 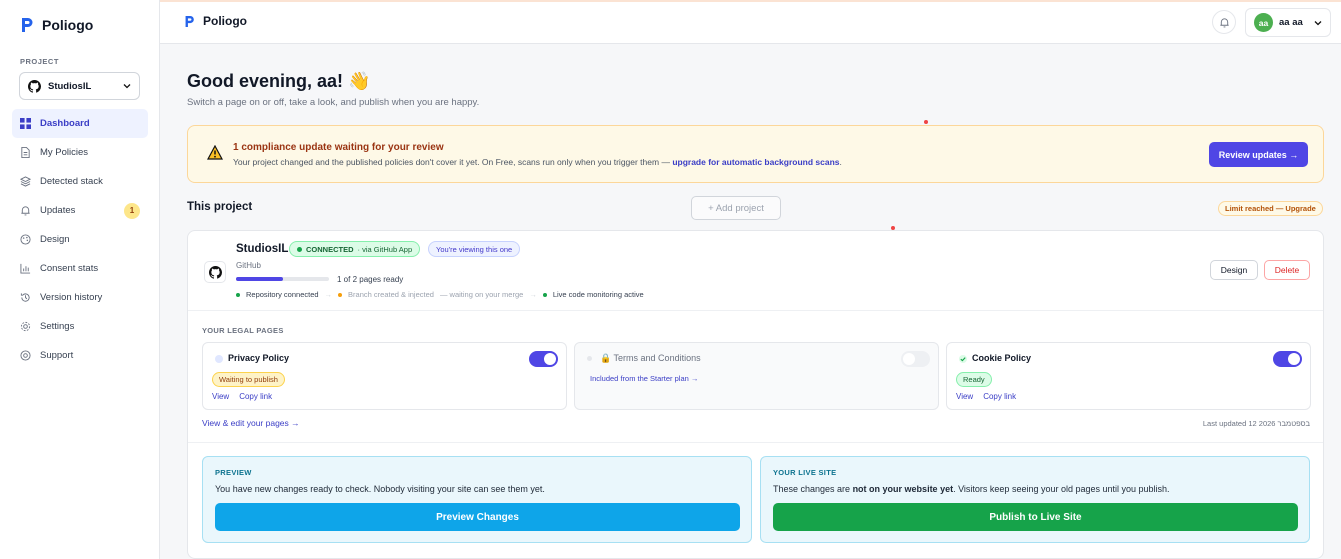 I want to click on sidebar-item-design: Design, so click(x=80, y=239).